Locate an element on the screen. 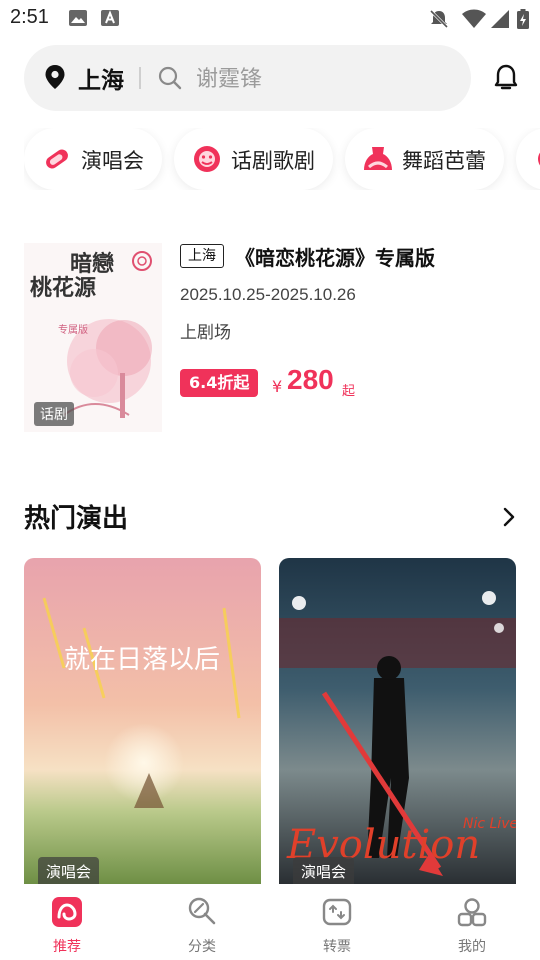  poster-title: 就在日落以后 is located at coordinates (142, 660).